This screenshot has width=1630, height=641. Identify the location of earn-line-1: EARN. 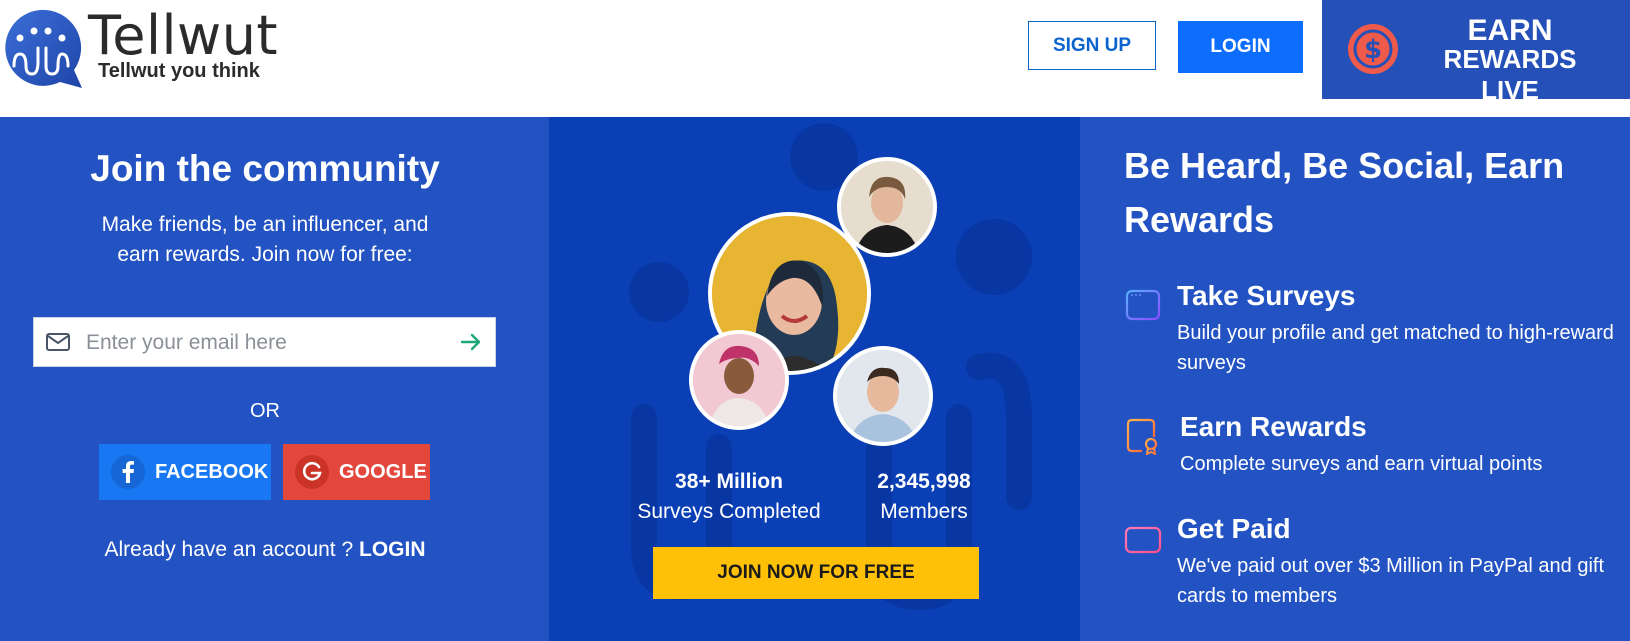
(1510, 30).